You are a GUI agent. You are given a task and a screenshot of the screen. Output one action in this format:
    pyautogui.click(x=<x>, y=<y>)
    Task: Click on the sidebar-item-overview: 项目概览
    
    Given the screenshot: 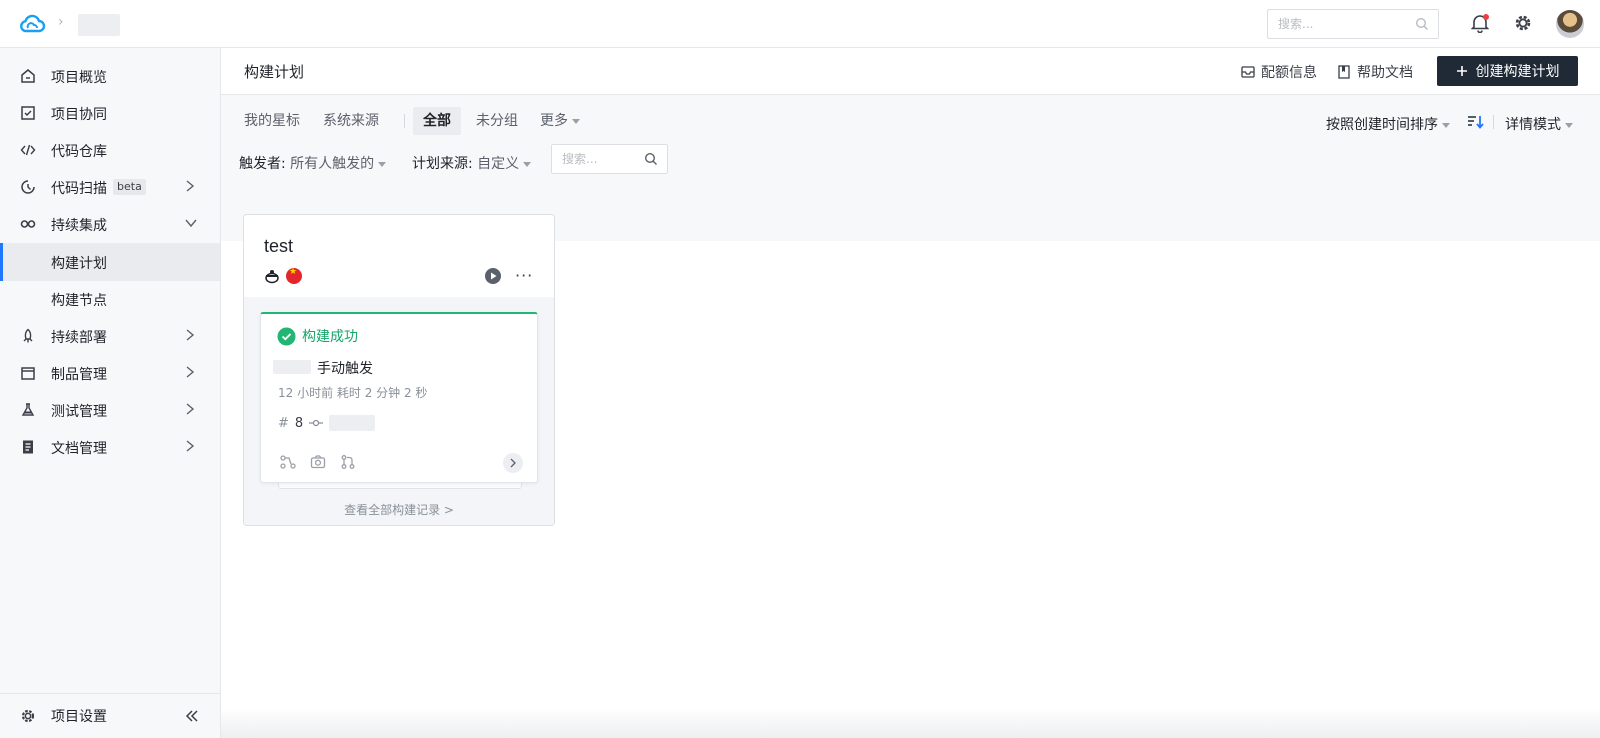 What is the action you would take?
    pyautogui.click(x=110, y=76)
    